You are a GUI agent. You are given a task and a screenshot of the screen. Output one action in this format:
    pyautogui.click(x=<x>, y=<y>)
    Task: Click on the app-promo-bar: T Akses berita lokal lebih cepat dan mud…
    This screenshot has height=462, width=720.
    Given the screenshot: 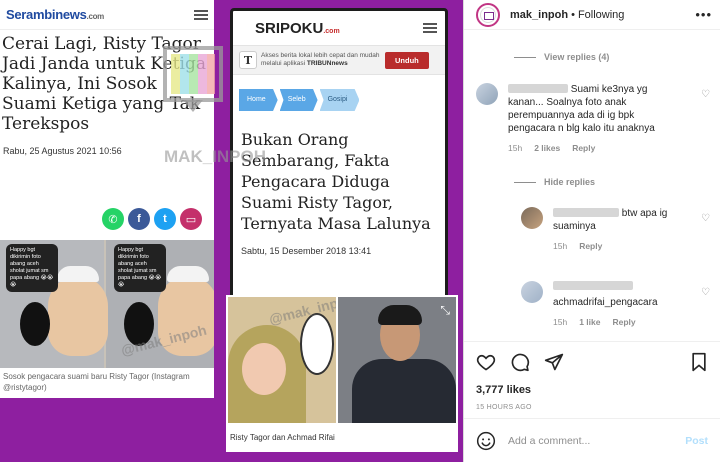 What is the action you would take?
    pyautogui.click(x=339, y=60)
    